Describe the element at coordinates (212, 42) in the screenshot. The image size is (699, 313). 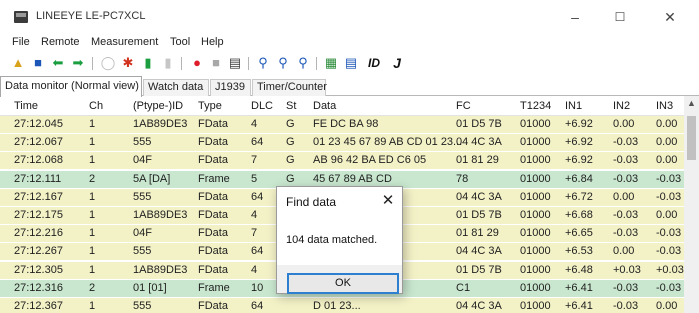
I see `menu-help: Help` at that location.